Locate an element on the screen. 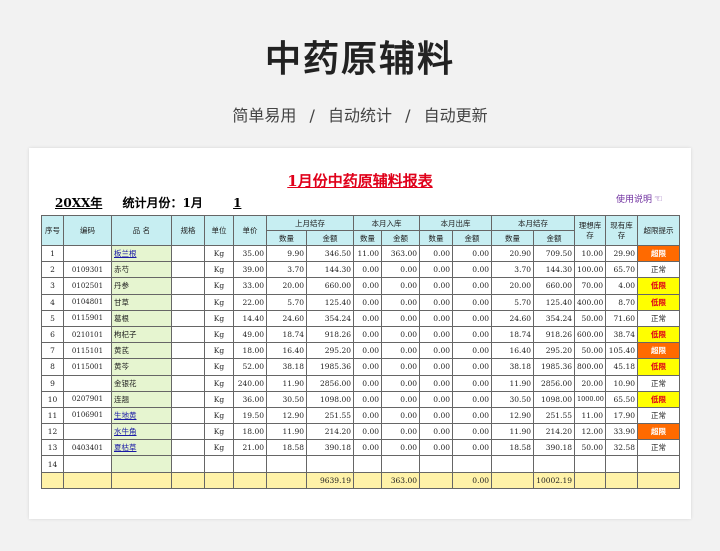 The image size is (720, 551). cell-ideal-stock: 800.00 is located at coordinates (590, 367).